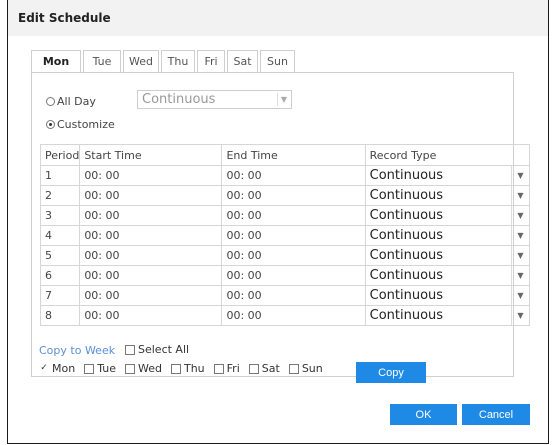 Image resolution: width=556 pixels, height=445 pixels. I want to click on table-row: 4 00: 00 00: 00 Continuous ▼, so click(285, 235).